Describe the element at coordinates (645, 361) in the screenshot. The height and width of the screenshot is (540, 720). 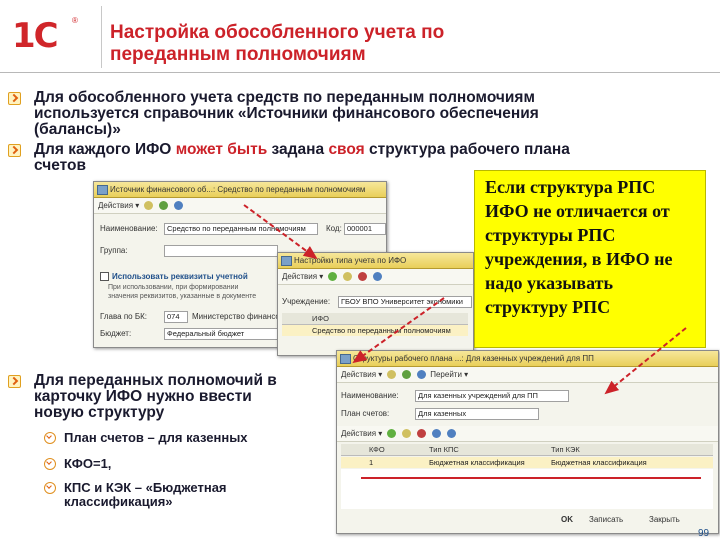
I see `arrow-note-to-field` at that location.